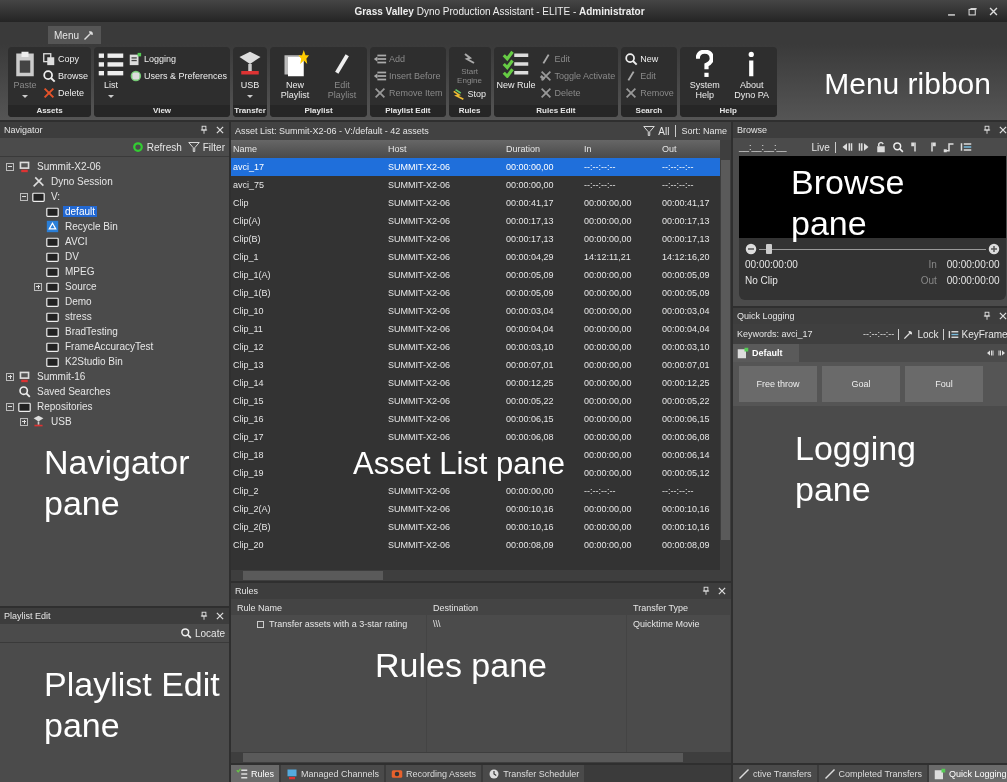  I want to click on ribbon-button: List, so click(111, 77).